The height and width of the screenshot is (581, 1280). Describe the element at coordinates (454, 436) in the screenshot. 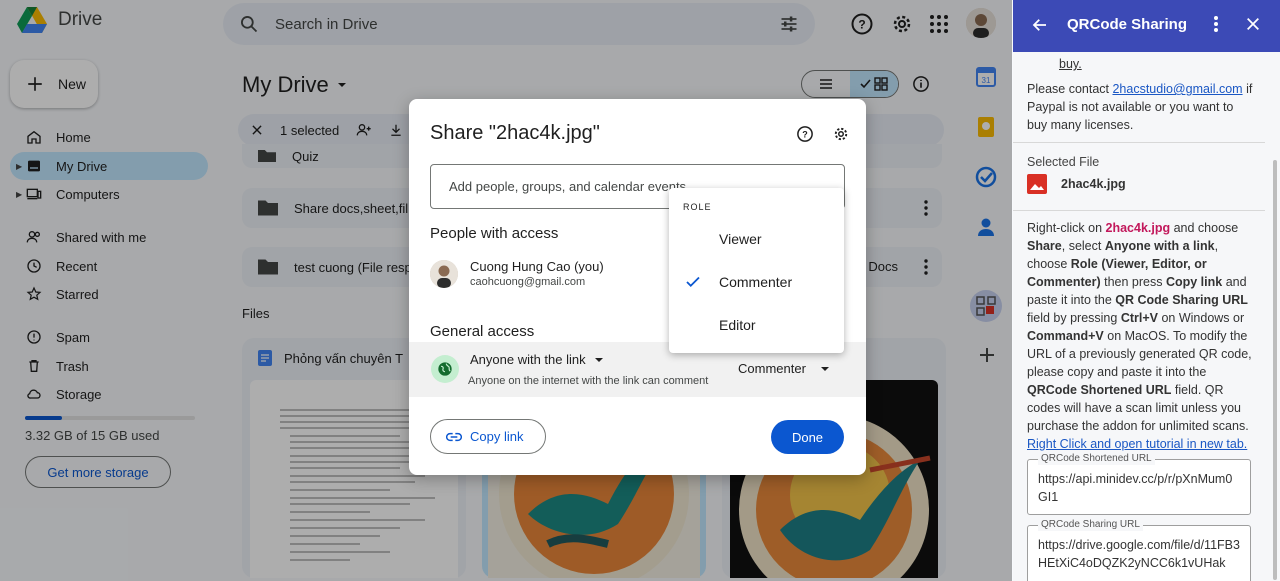

I see `link-icon` at that location.